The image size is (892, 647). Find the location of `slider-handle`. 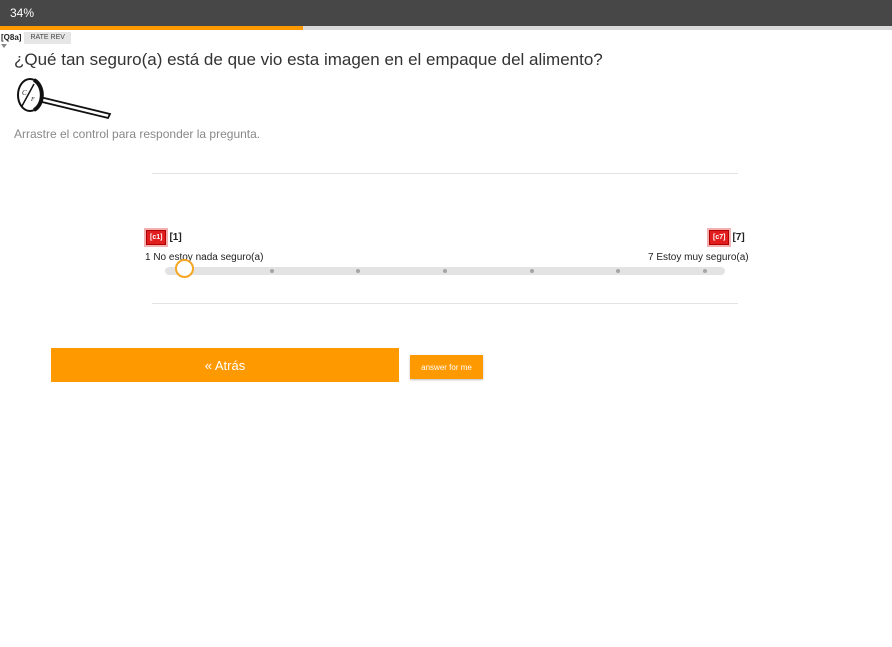

slider-handle is located at coordinates (184, 268).